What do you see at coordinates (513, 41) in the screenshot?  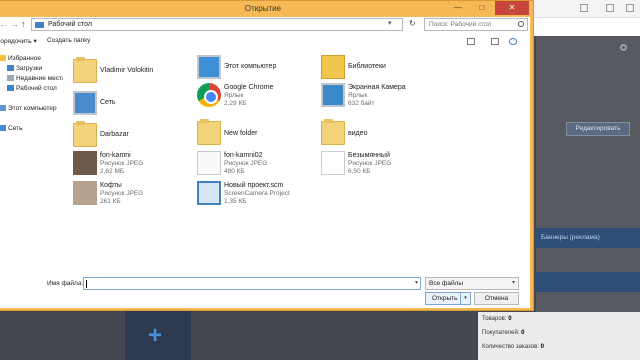 I see `help-icon` at bounding box center [513, 41].